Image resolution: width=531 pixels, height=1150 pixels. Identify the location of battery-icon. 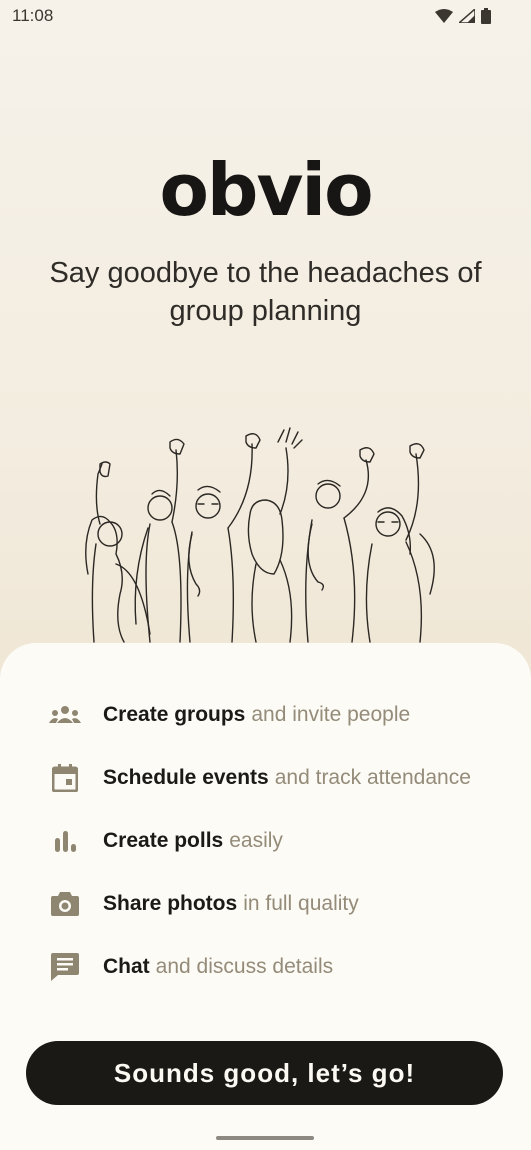
(486, 16).